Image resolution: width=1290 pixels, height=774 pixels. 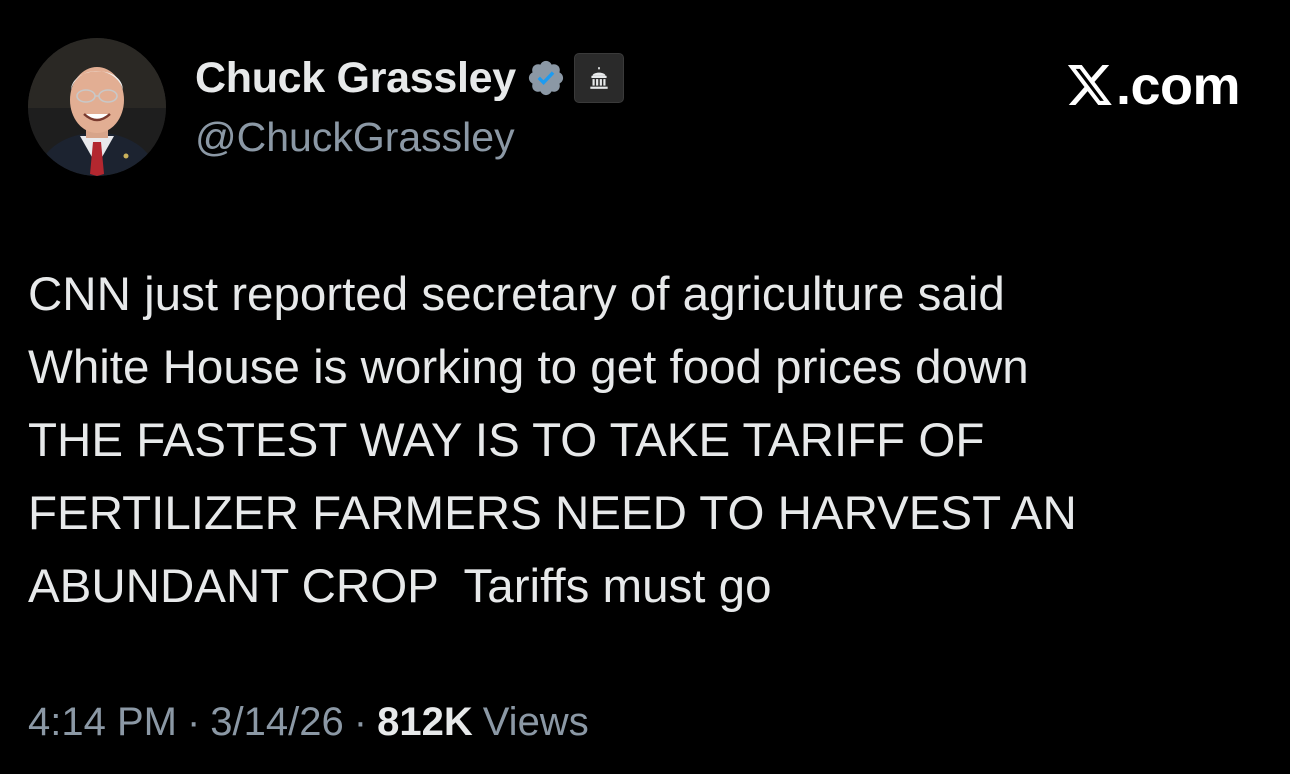 I want to click on verified-badge-icon, so click(x=546, y=78).